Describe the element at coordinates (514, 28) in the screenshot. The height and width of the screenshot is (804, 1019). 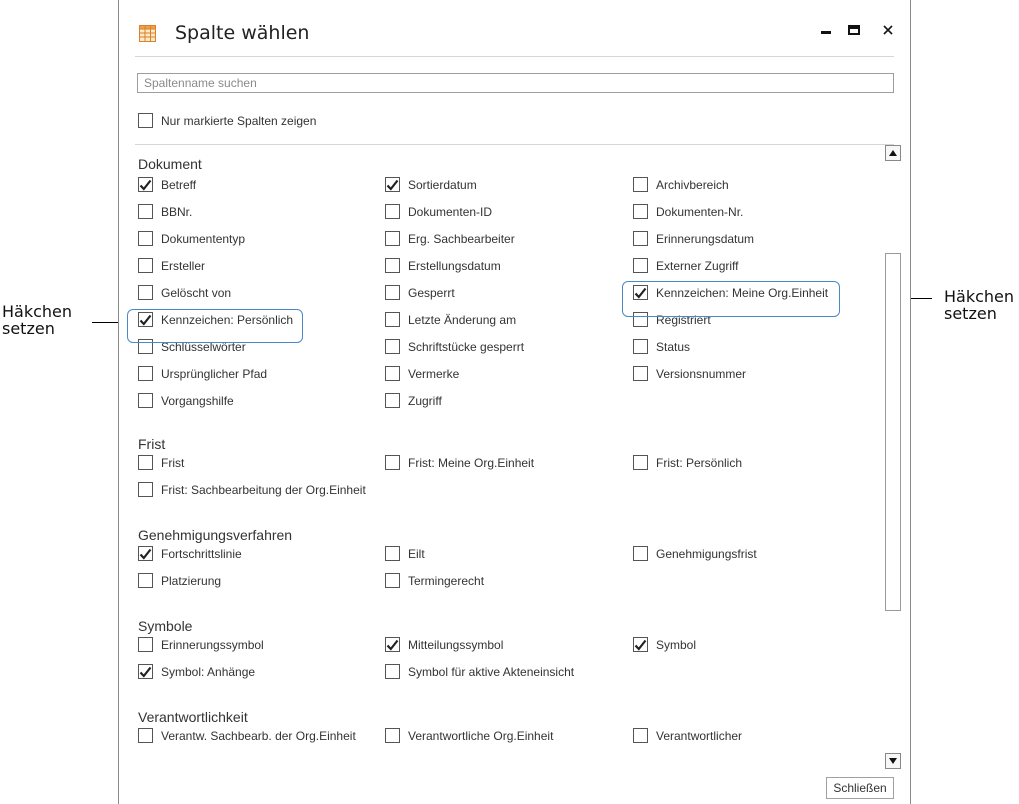
I see `title-bar: Spalte wählen` at that location.